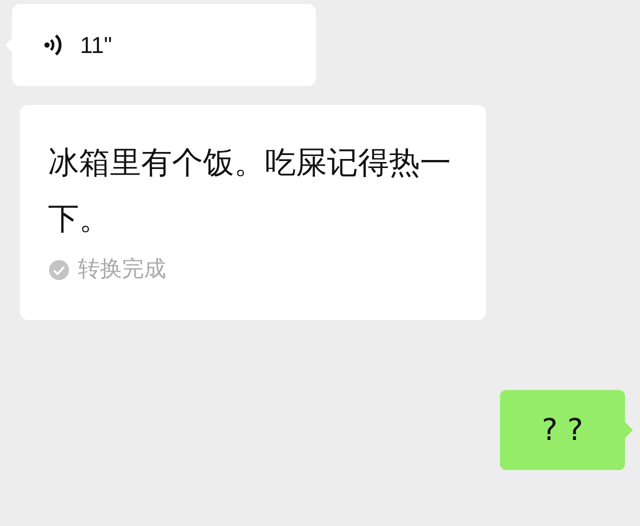 The width and height of the screenshot is (640, 526). I want to click on voice-icon, so click(54, 45).